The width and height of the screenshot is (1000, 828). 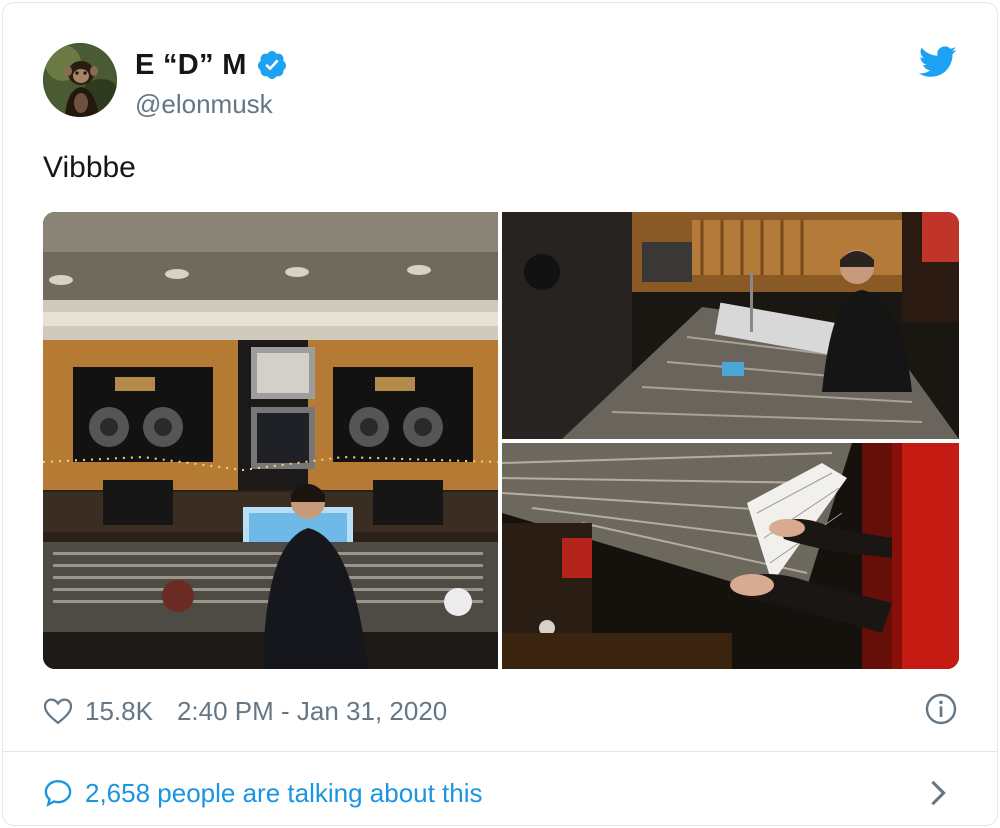 I want to click on avatar-image, so click(x=80, y=80).